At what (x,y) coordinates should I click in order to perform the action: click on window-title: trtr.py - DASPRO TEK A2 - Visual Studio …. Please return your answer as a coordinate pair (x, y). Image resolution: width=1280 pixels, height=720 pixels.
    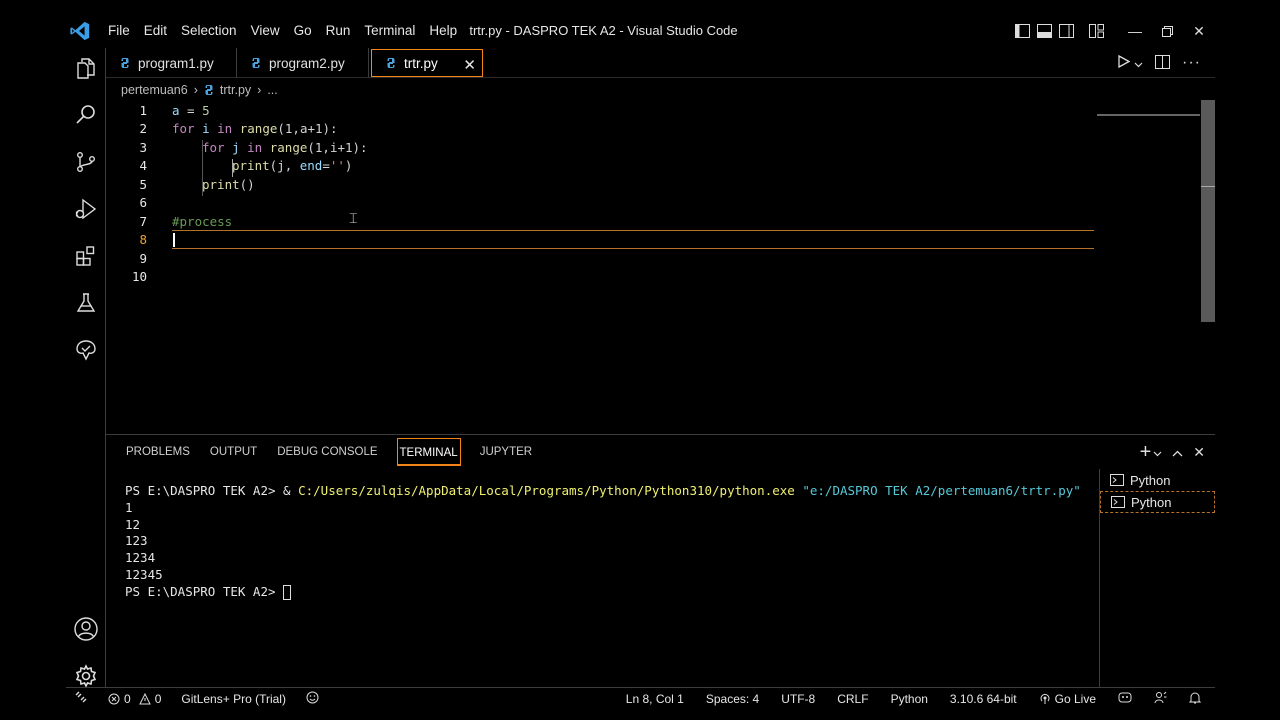
    Looking at the image, I should click on (603, 30).